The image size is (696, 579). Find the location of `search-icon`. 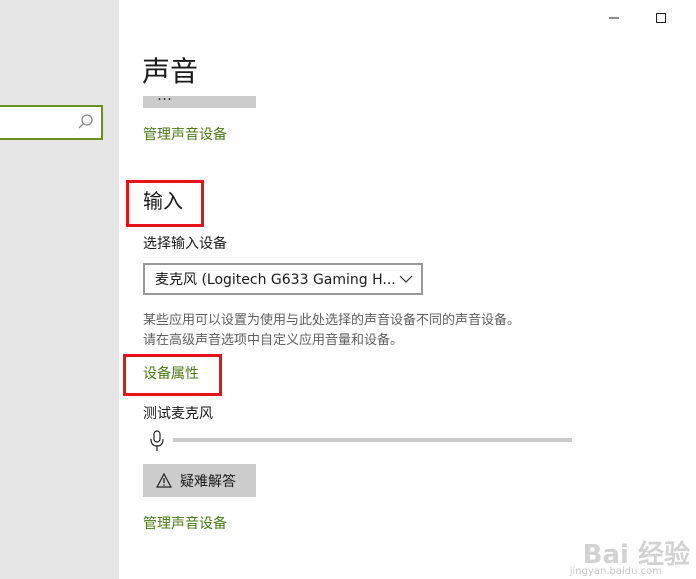

search-icon is located at coordinates (85, 121).